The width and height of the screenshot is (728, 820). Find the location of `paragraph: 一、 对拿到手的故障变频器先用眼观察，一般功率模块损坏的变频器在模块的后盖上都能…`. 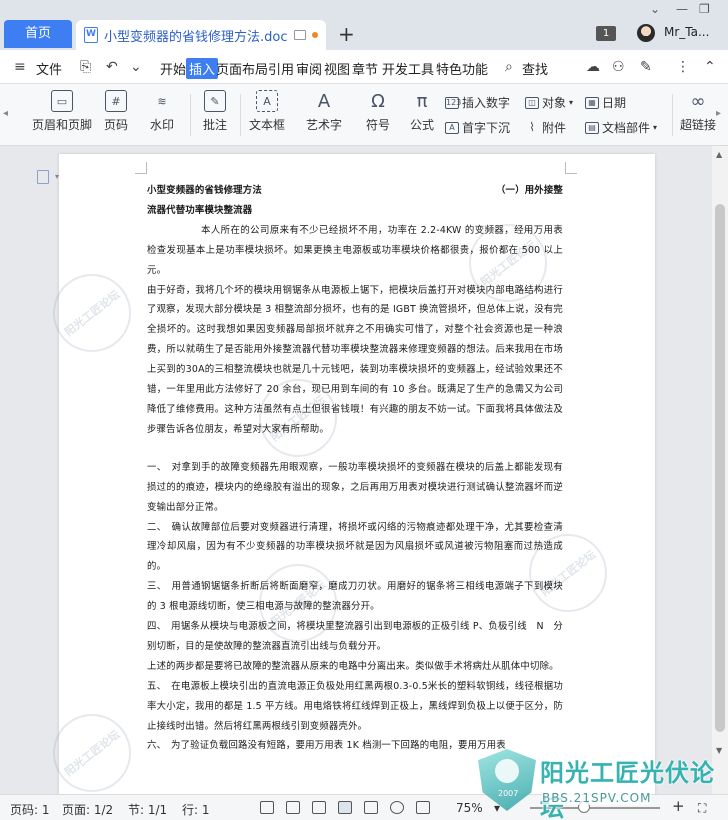

paragraph: 一、 对拿到手的故障变频器先用眼观察，一般功率模块损坏的变频器在模块的后盖上都能… is located at coordinates (355, 487).